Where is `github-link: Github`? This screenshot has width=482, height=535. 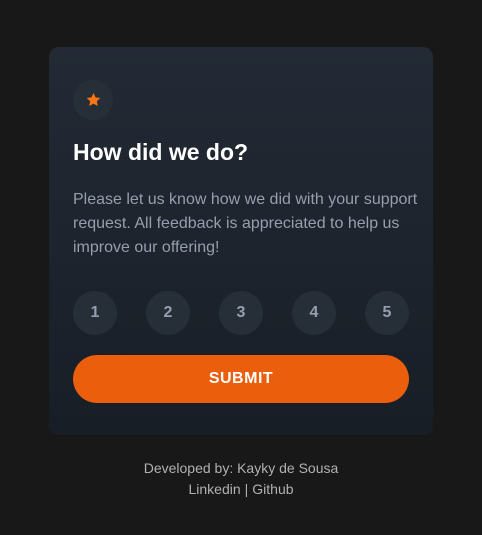
github-link: Github is located at coordinates (272, 489).